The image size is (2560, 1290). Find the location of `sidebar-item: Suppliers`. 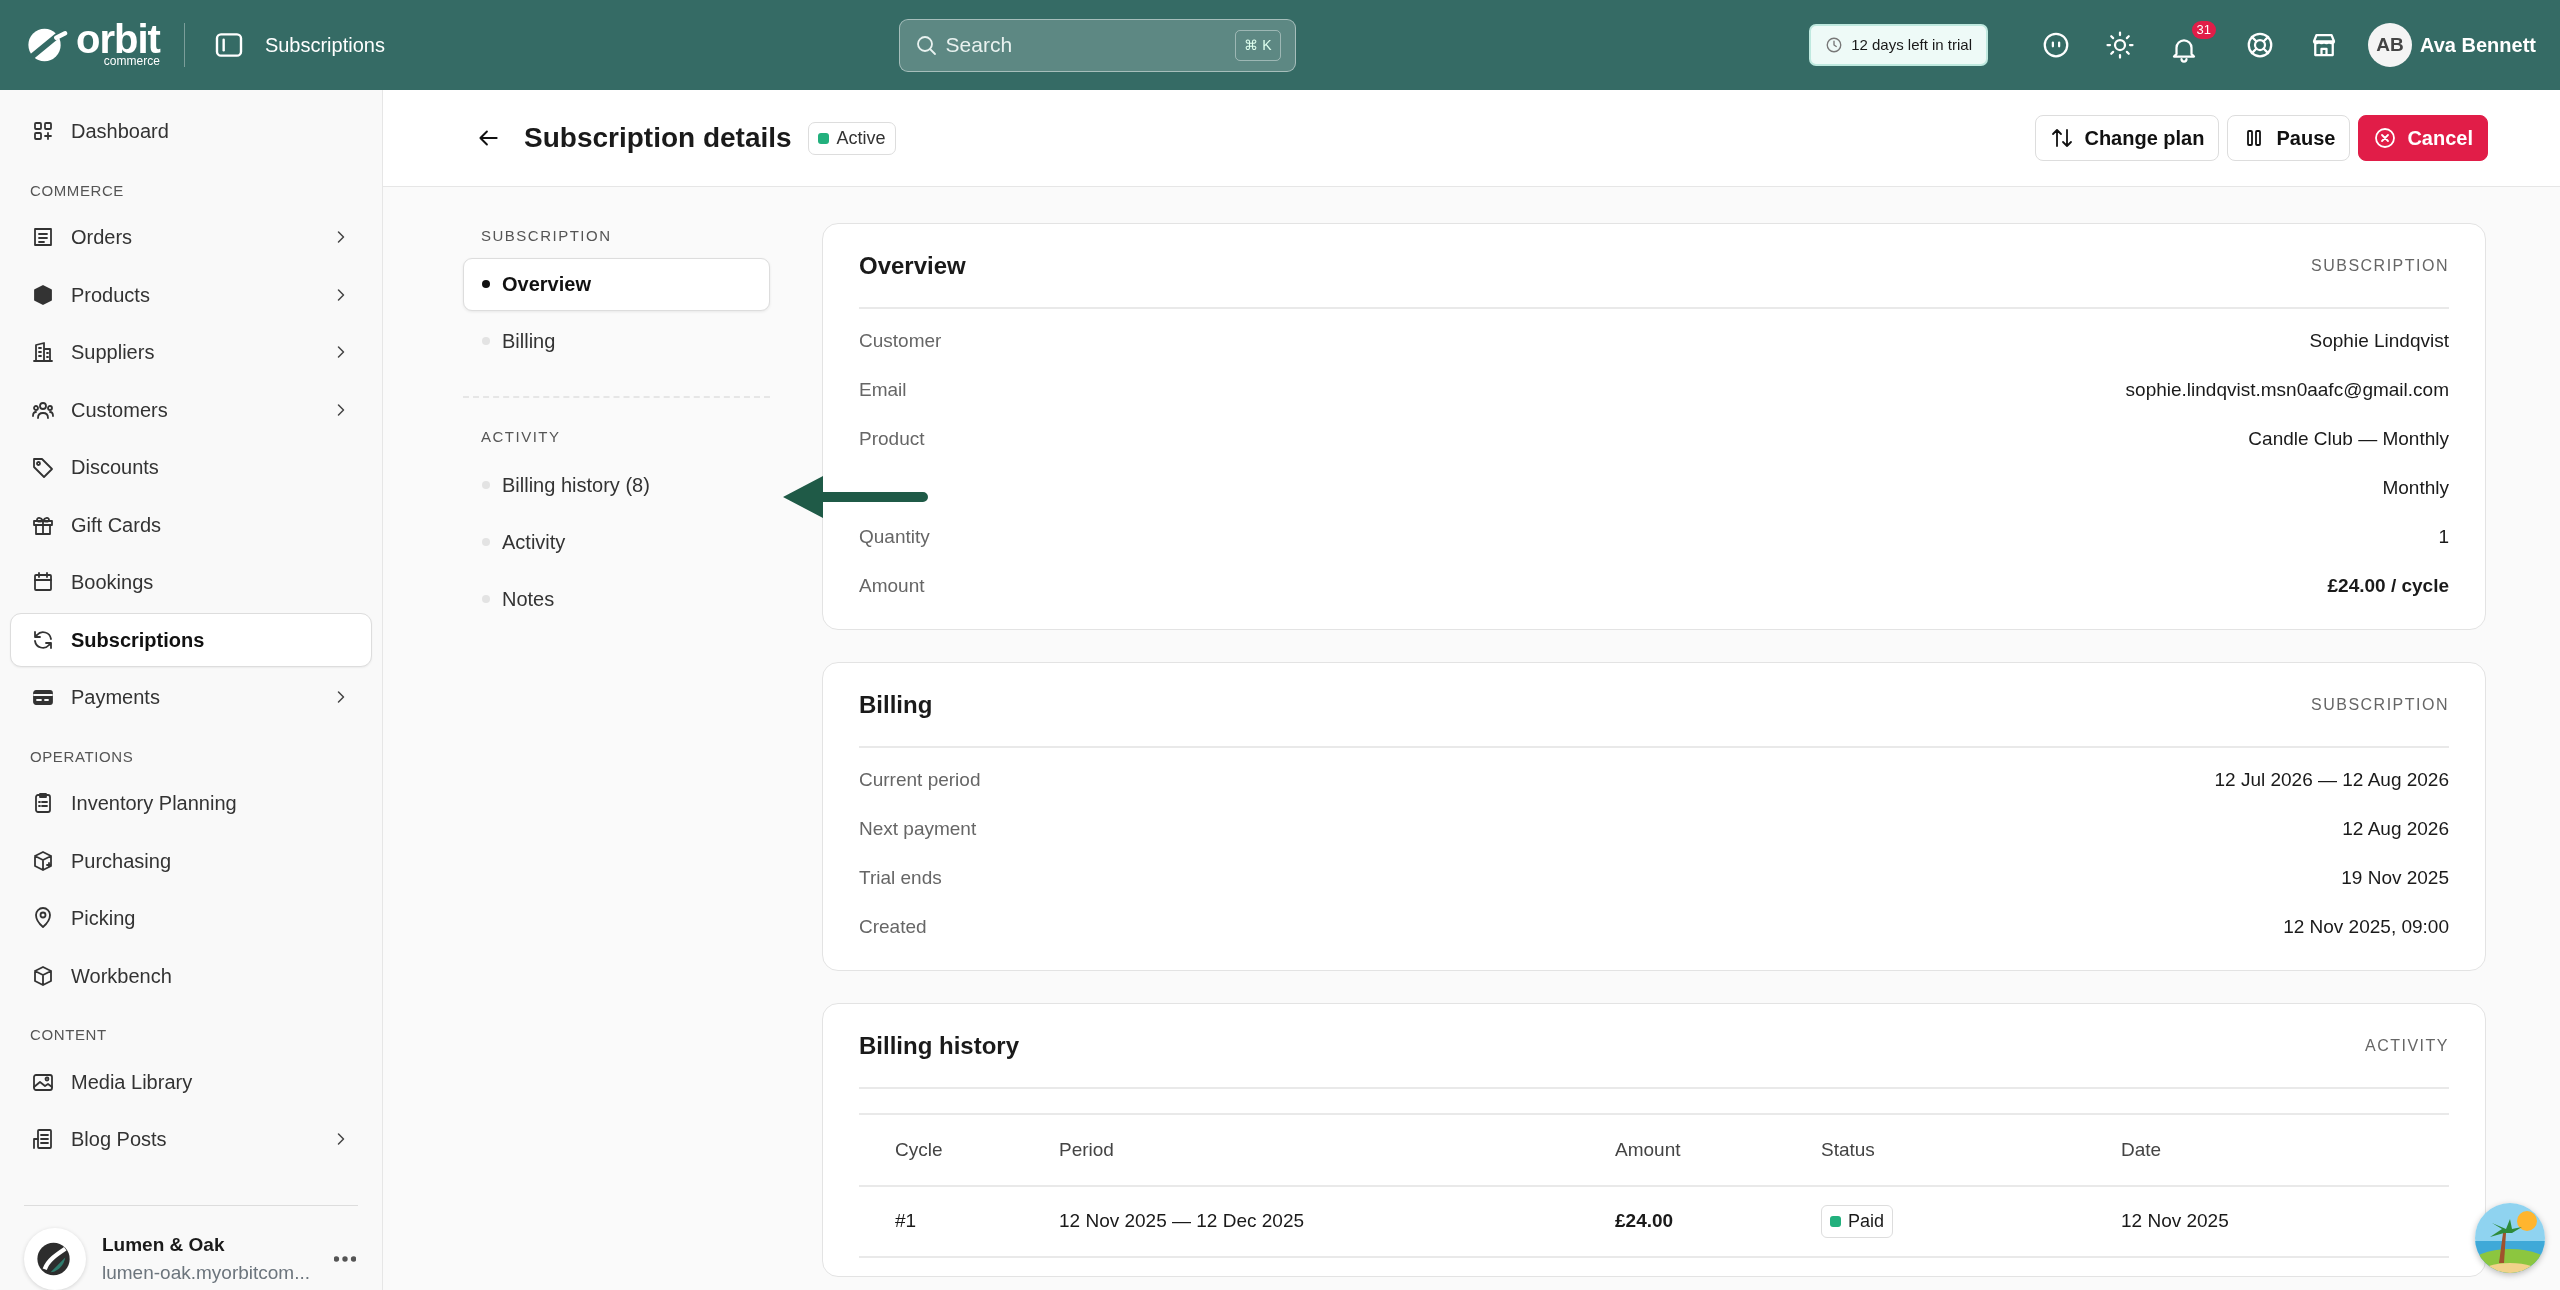

sidebar-item: Suppliers is located at coordinates (191, 352).